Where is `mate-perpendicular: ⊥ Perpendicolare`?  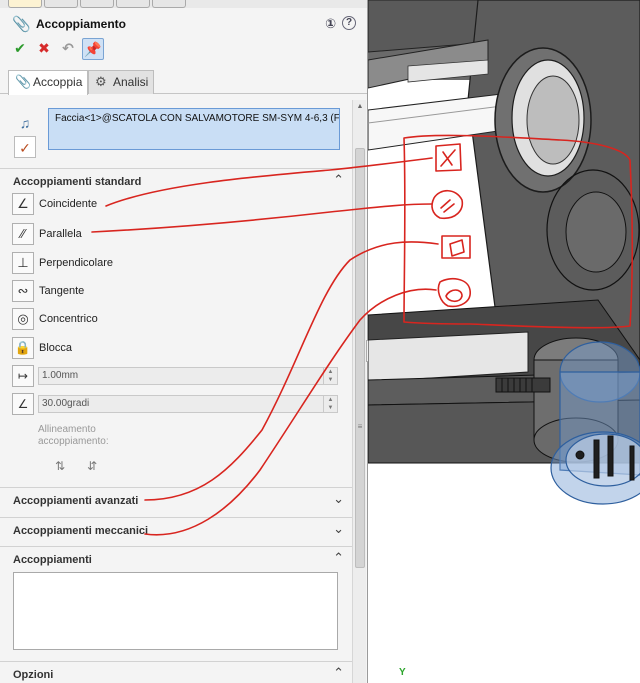
mate-perpendicular: ⊥ Perpendicolare is located at coordinates (172, 264).